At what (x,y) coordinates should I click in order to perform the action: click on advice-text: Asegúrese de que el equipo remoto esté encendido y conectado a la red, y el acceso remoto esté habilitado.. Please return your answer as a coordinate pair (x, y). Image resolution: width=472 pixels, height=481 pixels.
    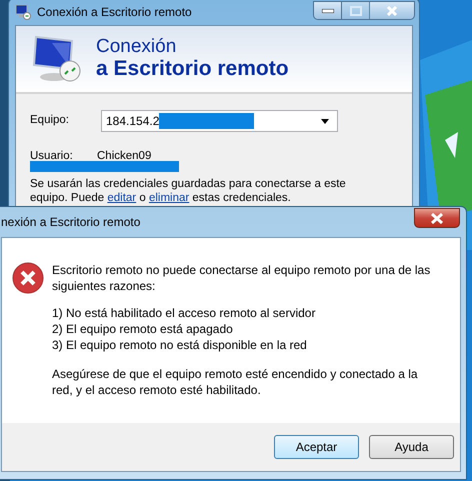
    Looking at the image, I should click on (235, 382).